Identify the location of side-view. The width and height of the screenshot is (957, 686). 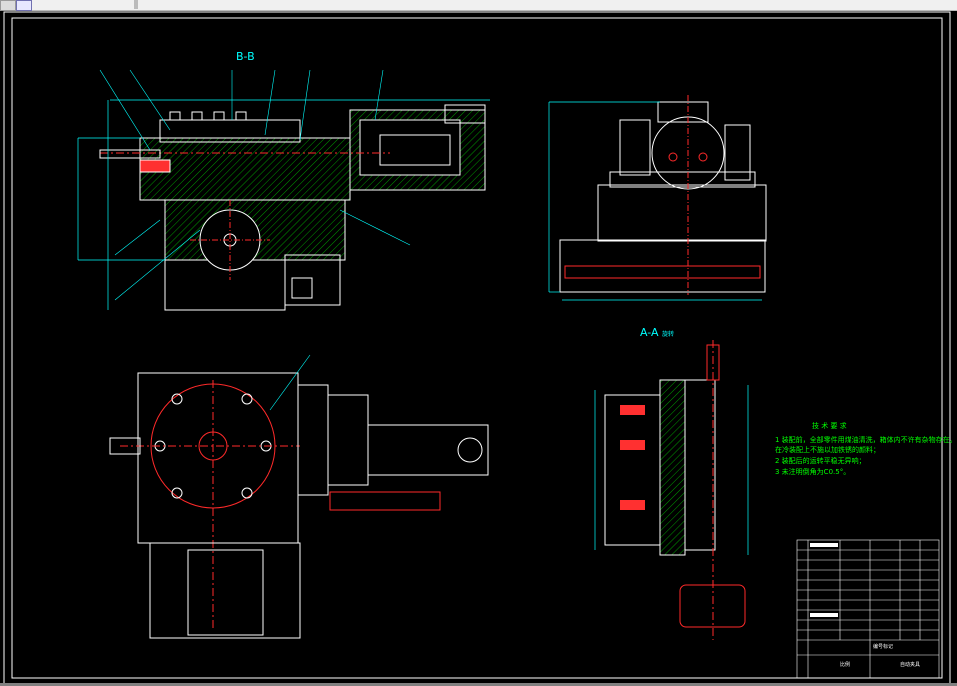
(657, 198).